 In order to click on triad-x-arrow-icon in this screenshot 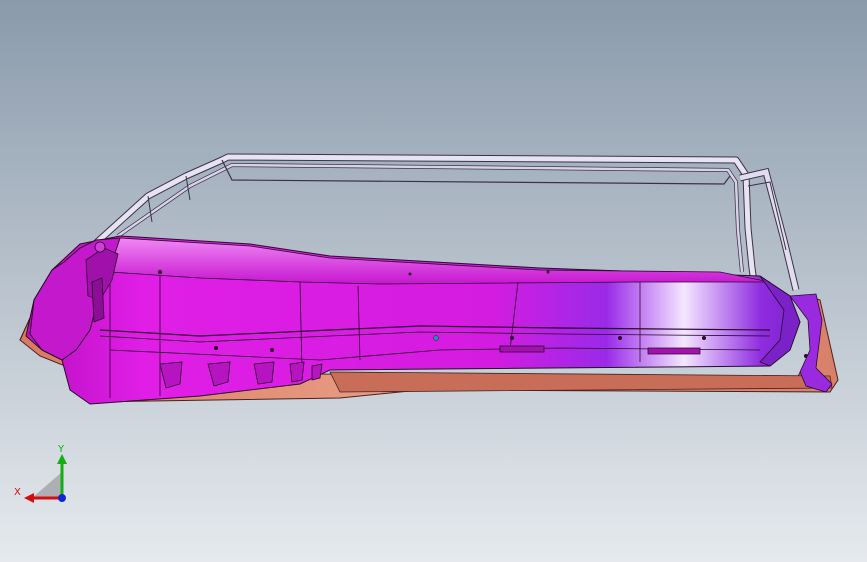, I will do `click(29, 498)`.